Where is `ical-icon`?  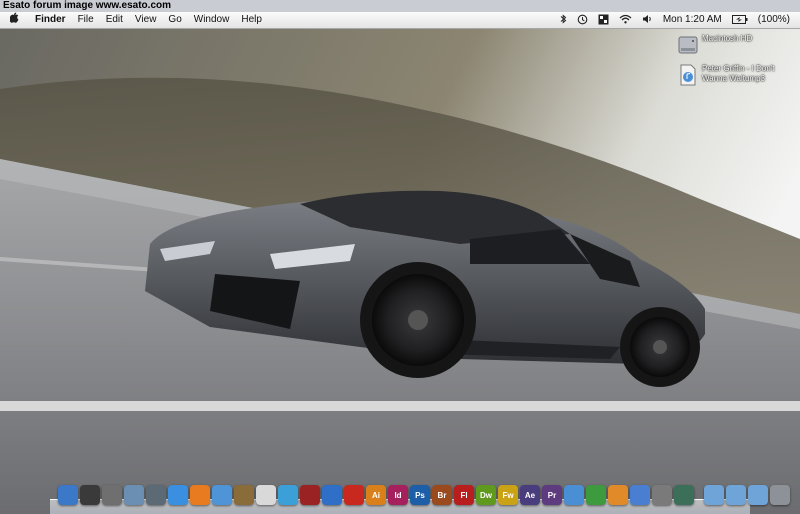
ical-icon is located at coordinates (266, 495).